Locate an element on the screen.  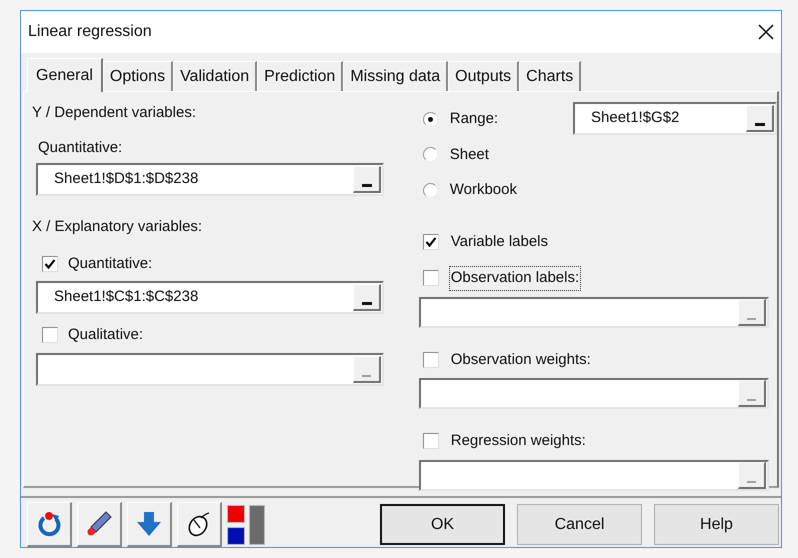
window-title: Linear regression is located at coordinates (90, 32).